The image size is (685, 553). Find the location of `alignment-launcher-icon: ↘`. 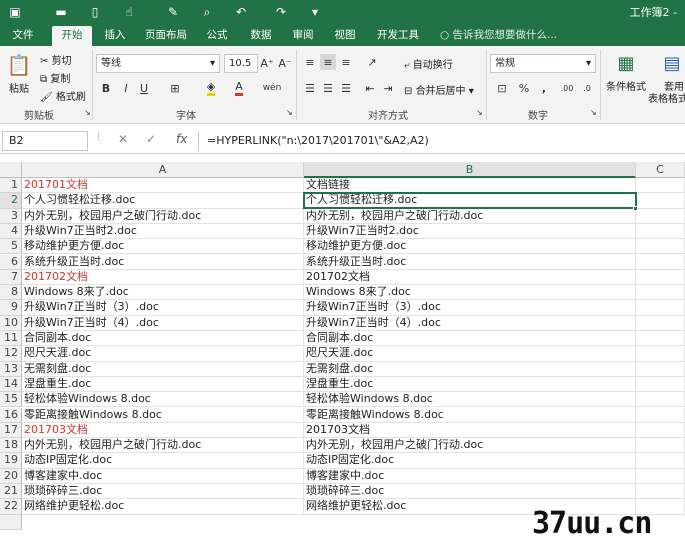

alignment-launcher-icon: ↘ is located at coordinates (479, 112).